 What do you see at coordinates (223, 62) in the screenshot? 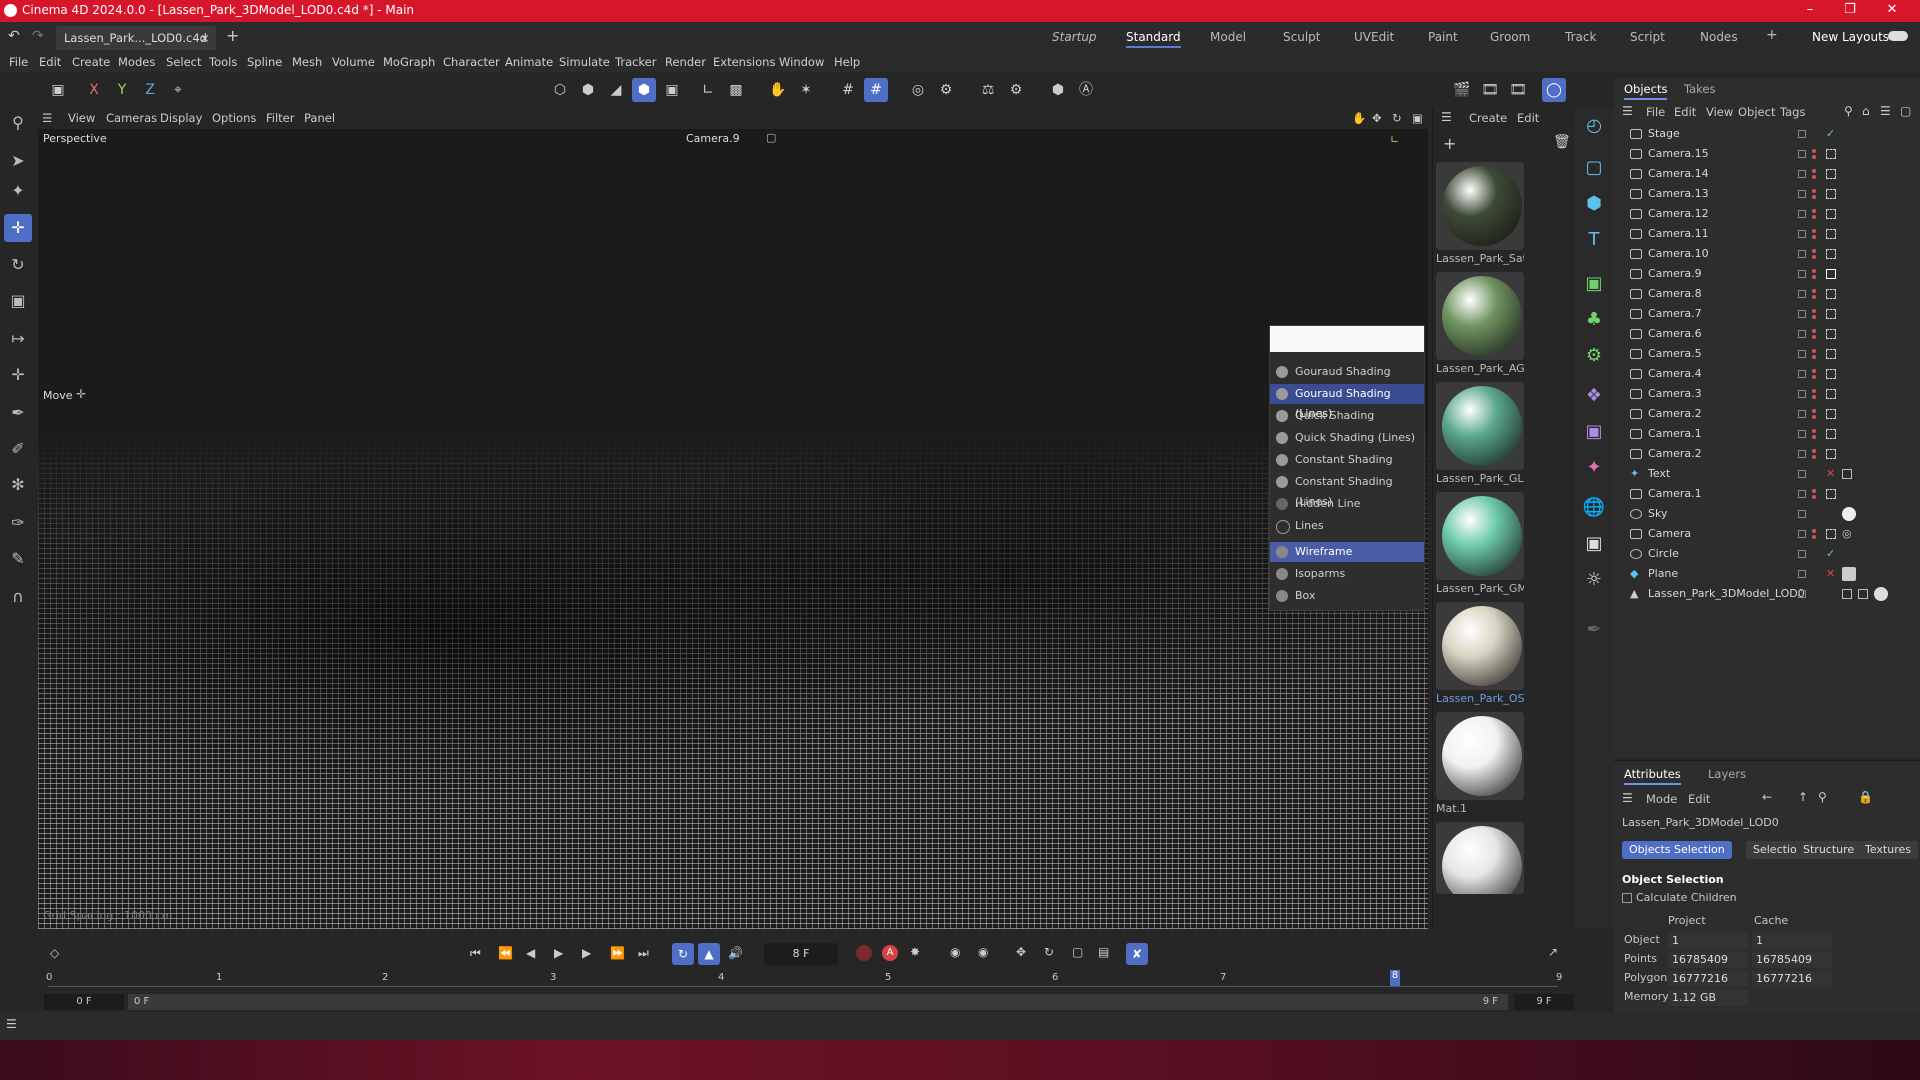
I see `menu-tools: Tools` at bounding box center [223, 62].